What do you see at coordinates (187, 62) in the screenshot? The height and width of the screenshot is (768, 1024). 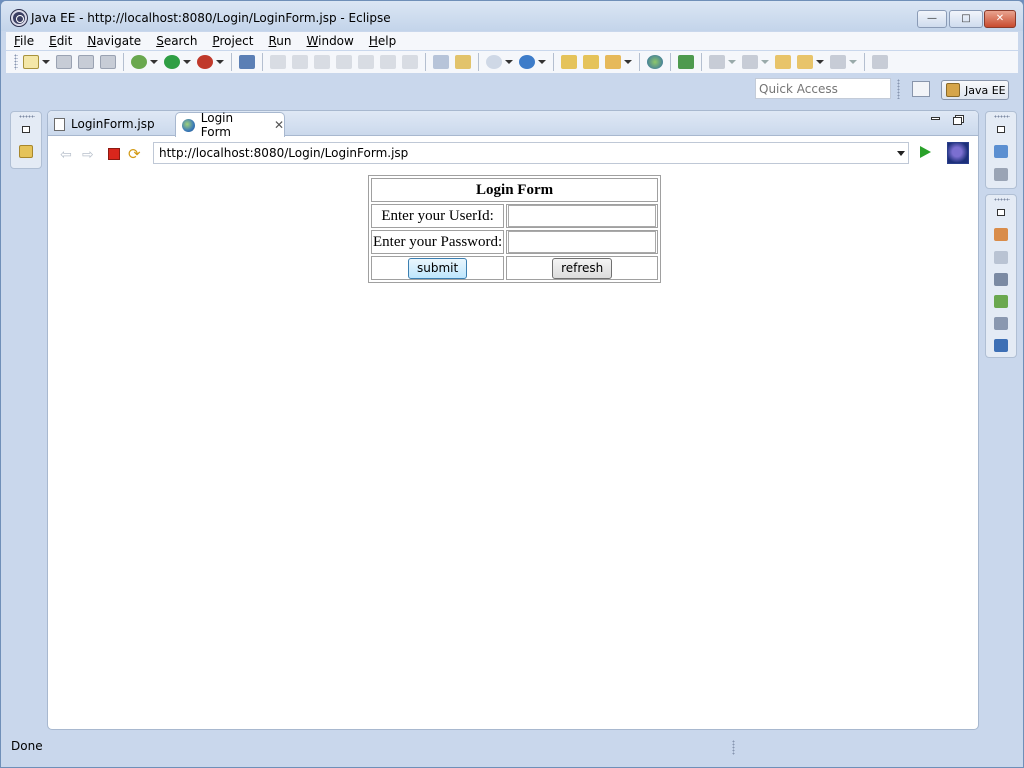 I see `run-dropdown-icon` at bounding box center [187, 62].